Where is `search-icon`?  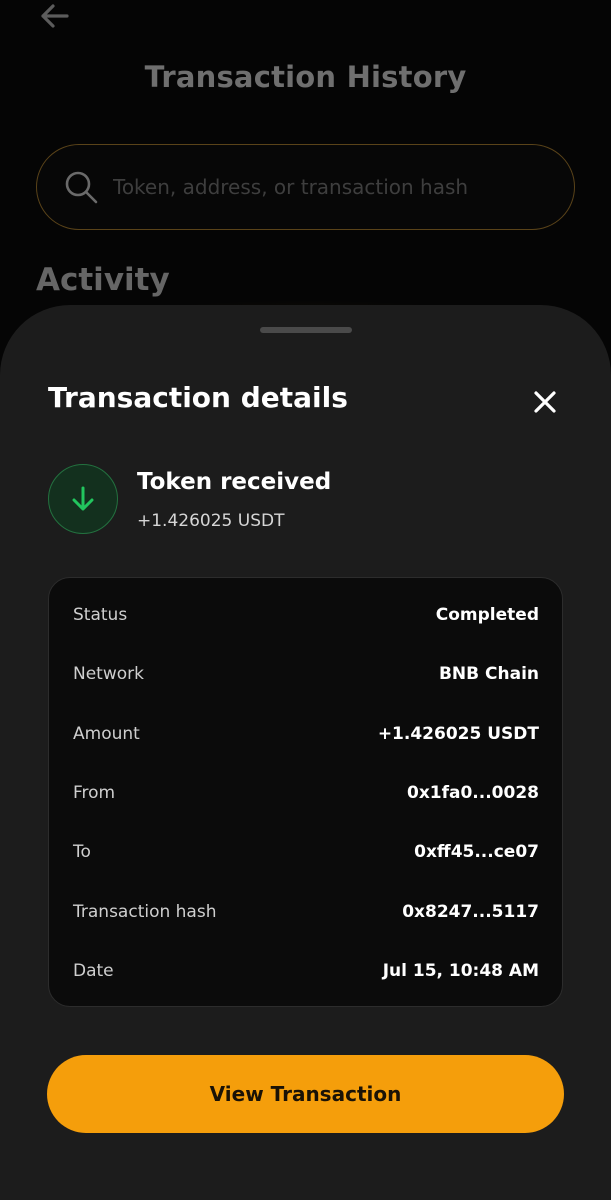
search-icon is located at coordinates (81, 187).